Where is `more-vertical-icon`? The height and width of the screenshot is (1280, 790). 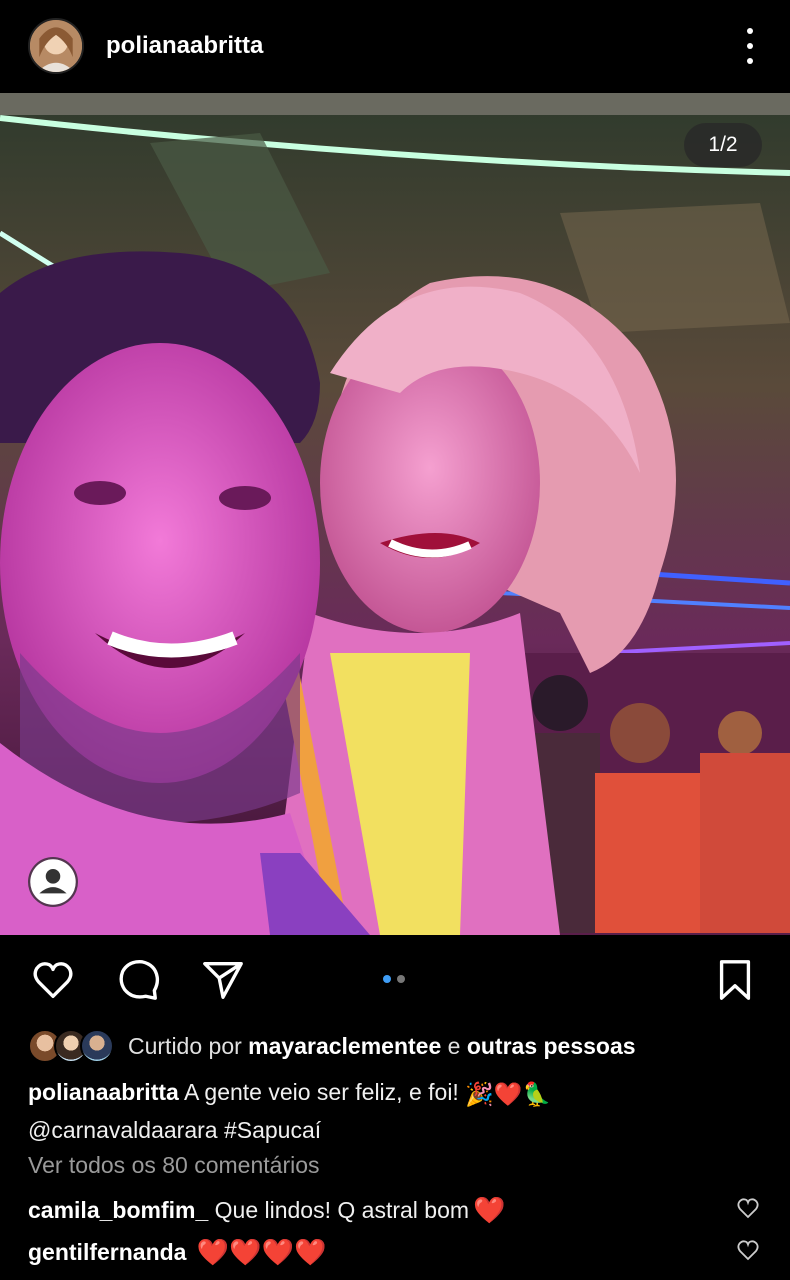
more-vertical-icon is located at coordinates (750, 46).